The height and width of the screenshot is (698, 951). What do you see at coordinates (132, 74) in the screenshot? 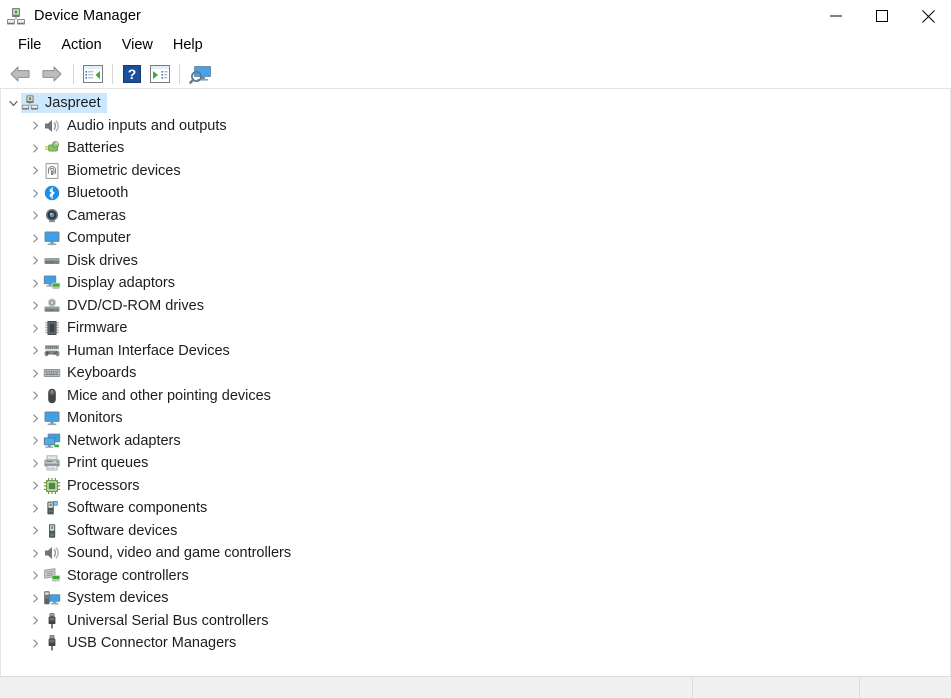
I see `help-icon: ?` at bounding box center [132, 74].